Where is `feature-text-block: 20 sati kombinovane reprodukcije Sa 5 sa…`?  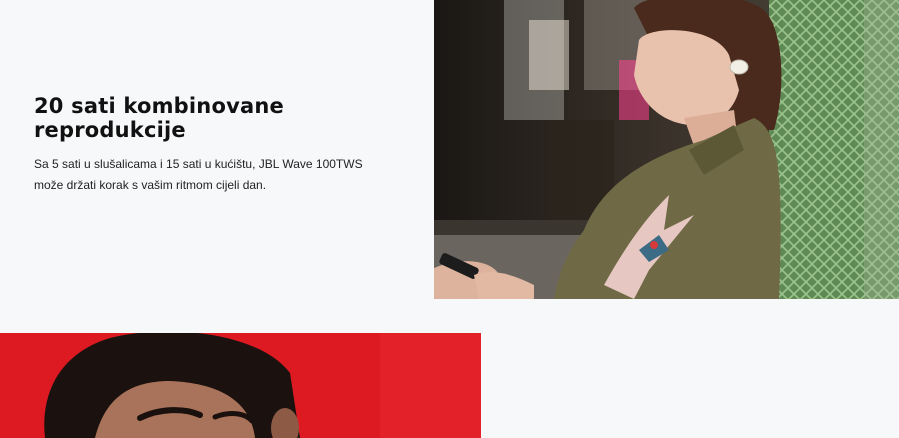
feature-text-block: 20 sati kombinovane reprodukcije Sa 5 sa… is located at coordinates (214, 145).